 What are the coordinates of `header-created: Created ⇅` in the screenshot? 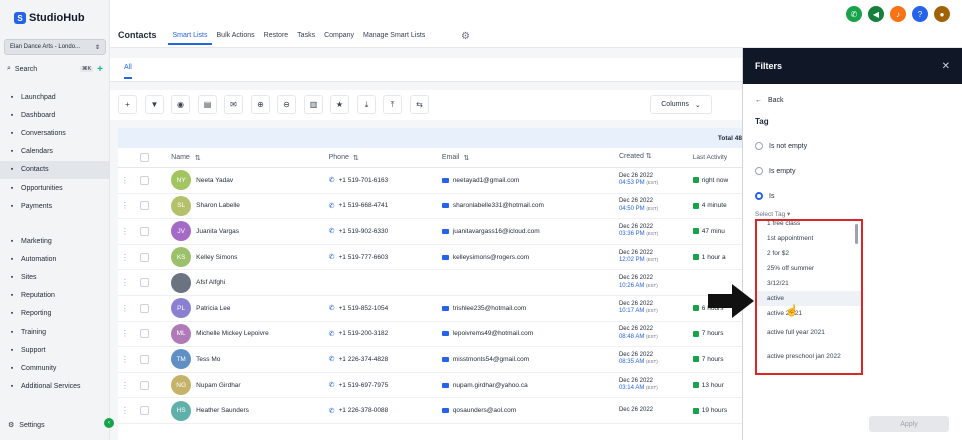 It's located at (656, 157).